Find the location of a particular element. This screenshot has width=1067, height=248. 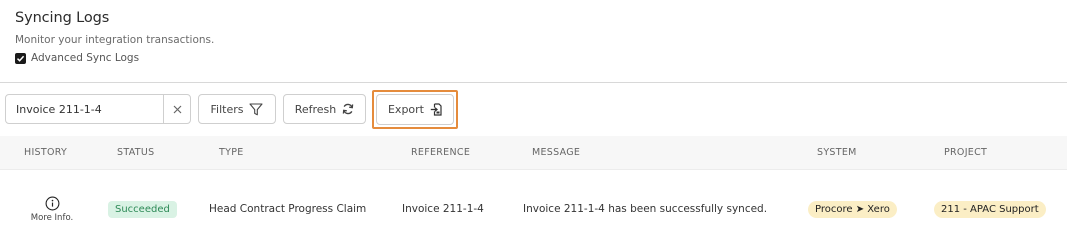

project-pill: 211 - APAC Support is located at coordinates (990, 209).